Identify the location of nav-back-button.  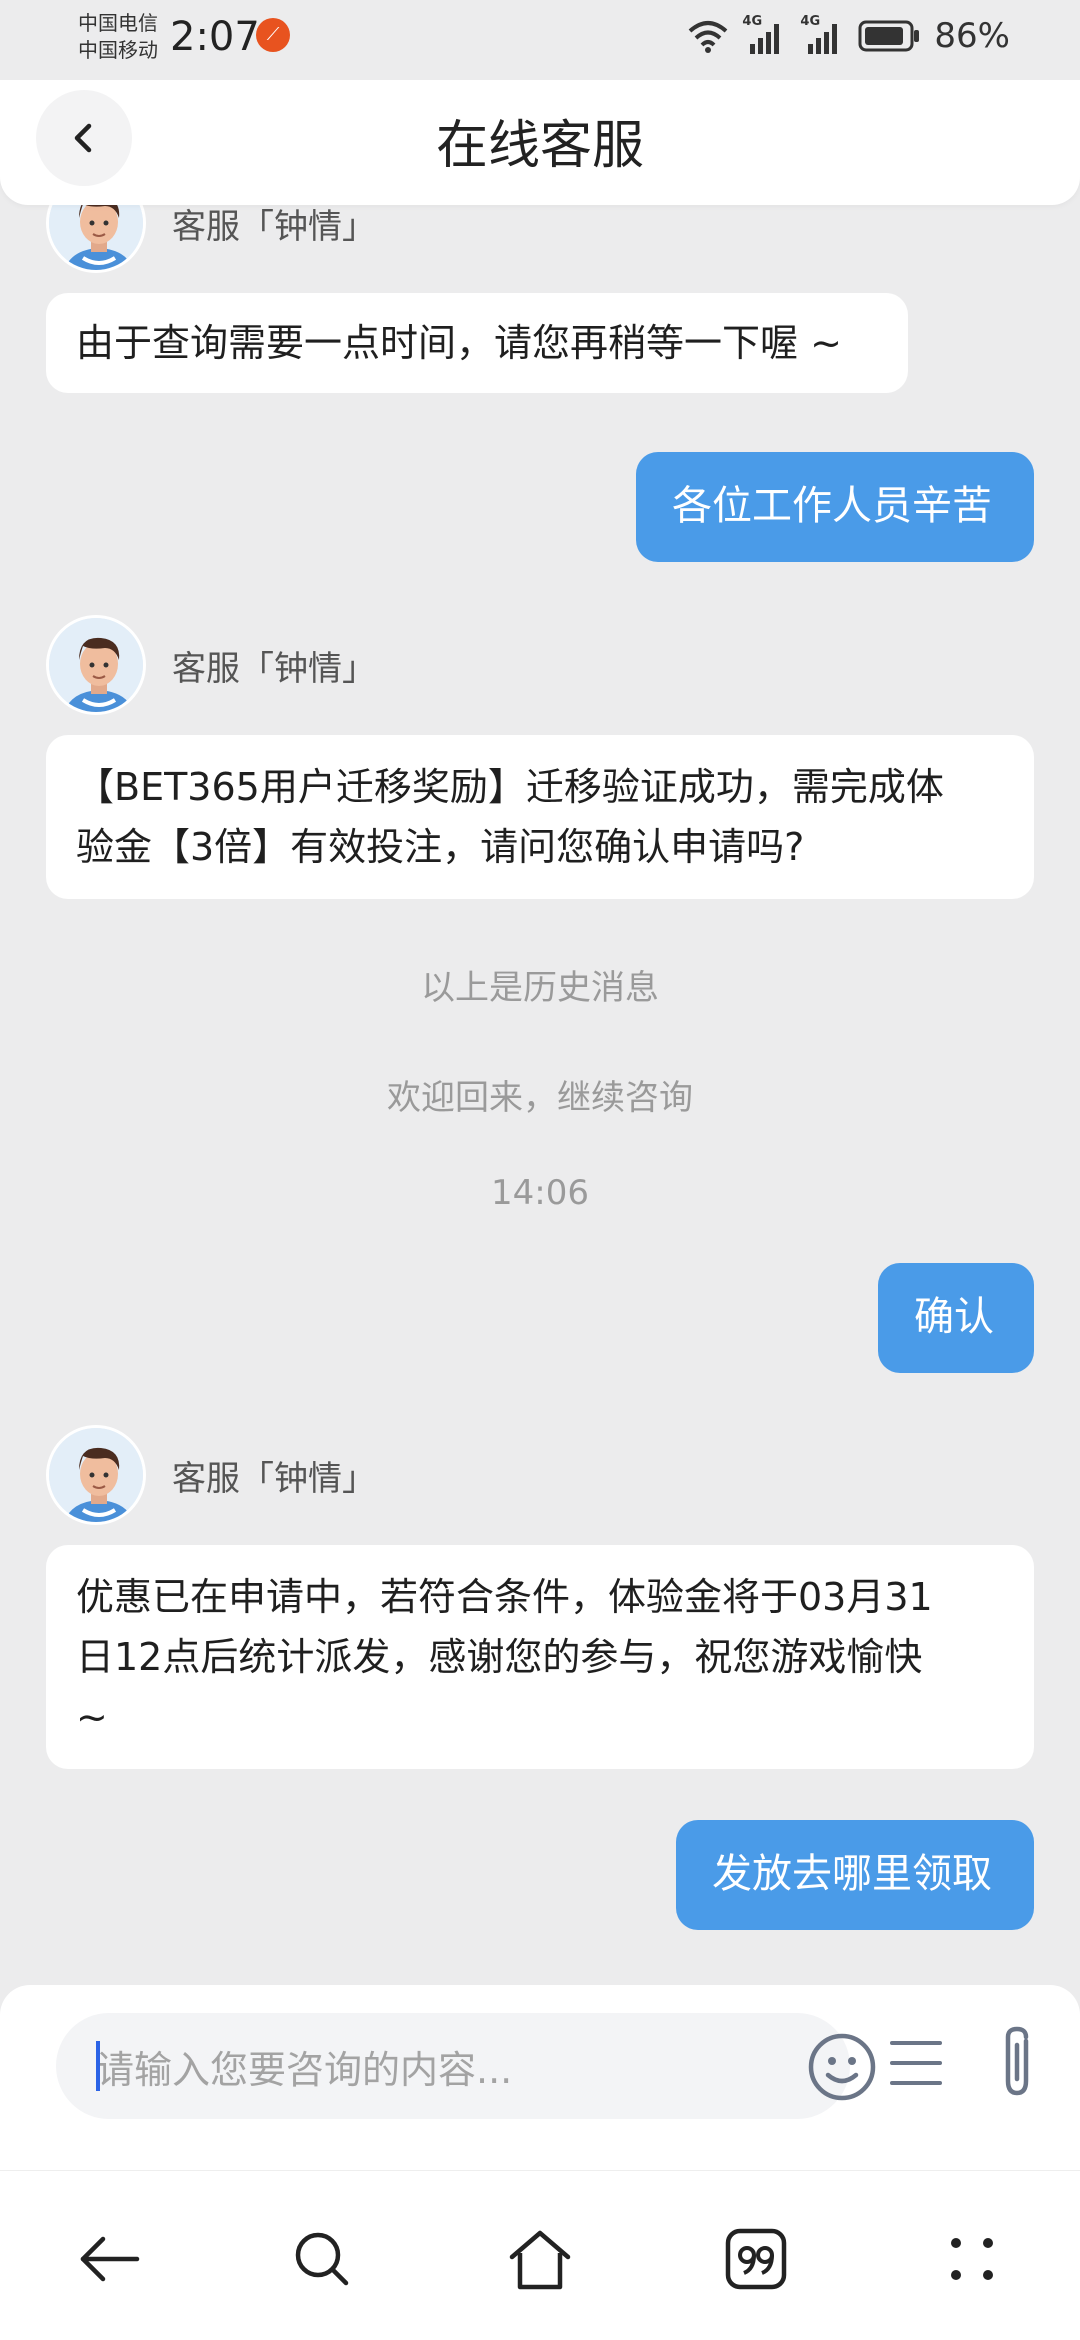
(108, 2259).